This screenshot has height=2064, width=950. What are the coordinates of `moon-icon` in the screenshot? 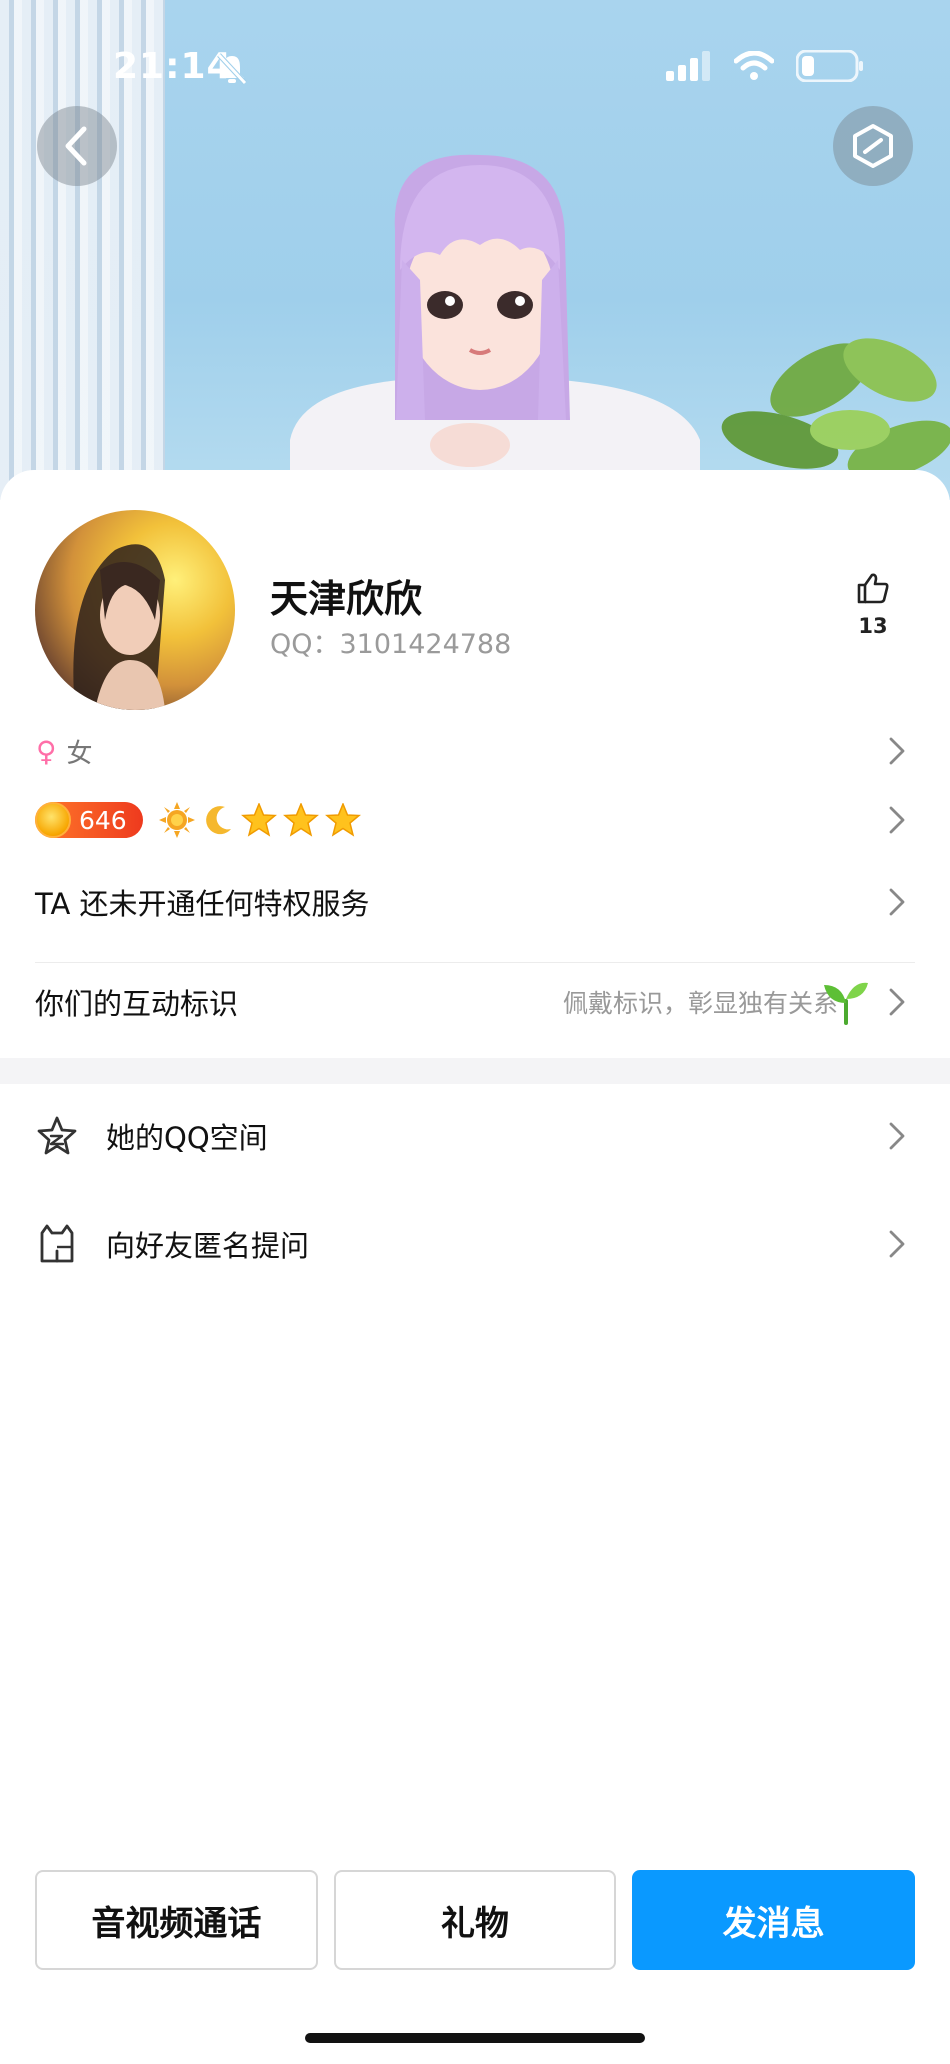 It's located at (218, 820).